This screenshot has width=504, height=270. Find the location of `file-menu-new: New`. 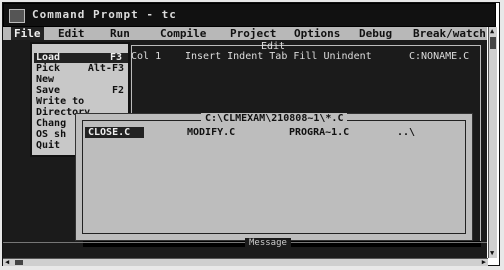

file-menu-new: New is located at coordinates (45, 80).